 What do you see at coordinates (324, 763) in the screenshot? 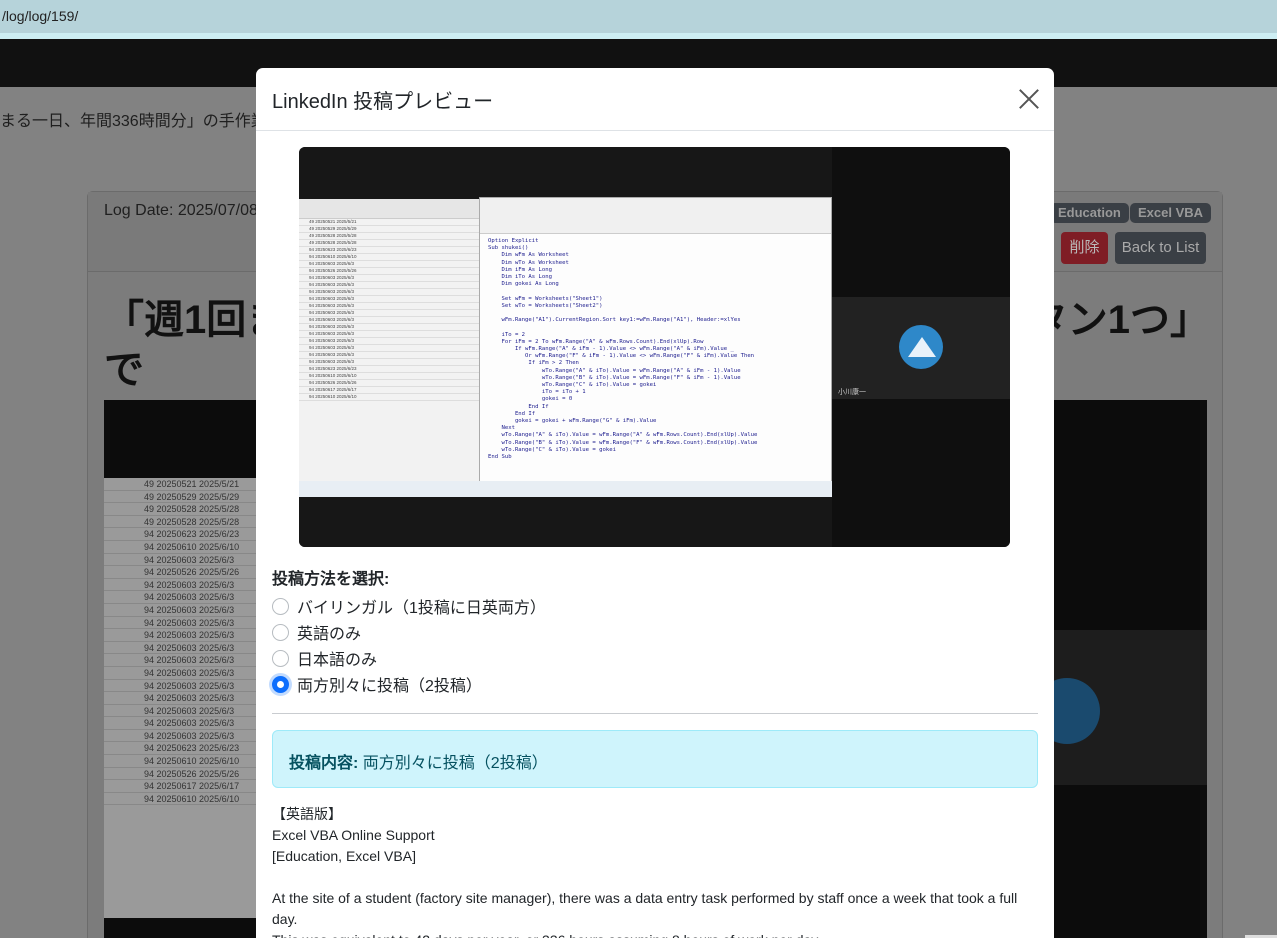
I see `alert-prefix: 投稿内容:` at bounding box center [324, 763].